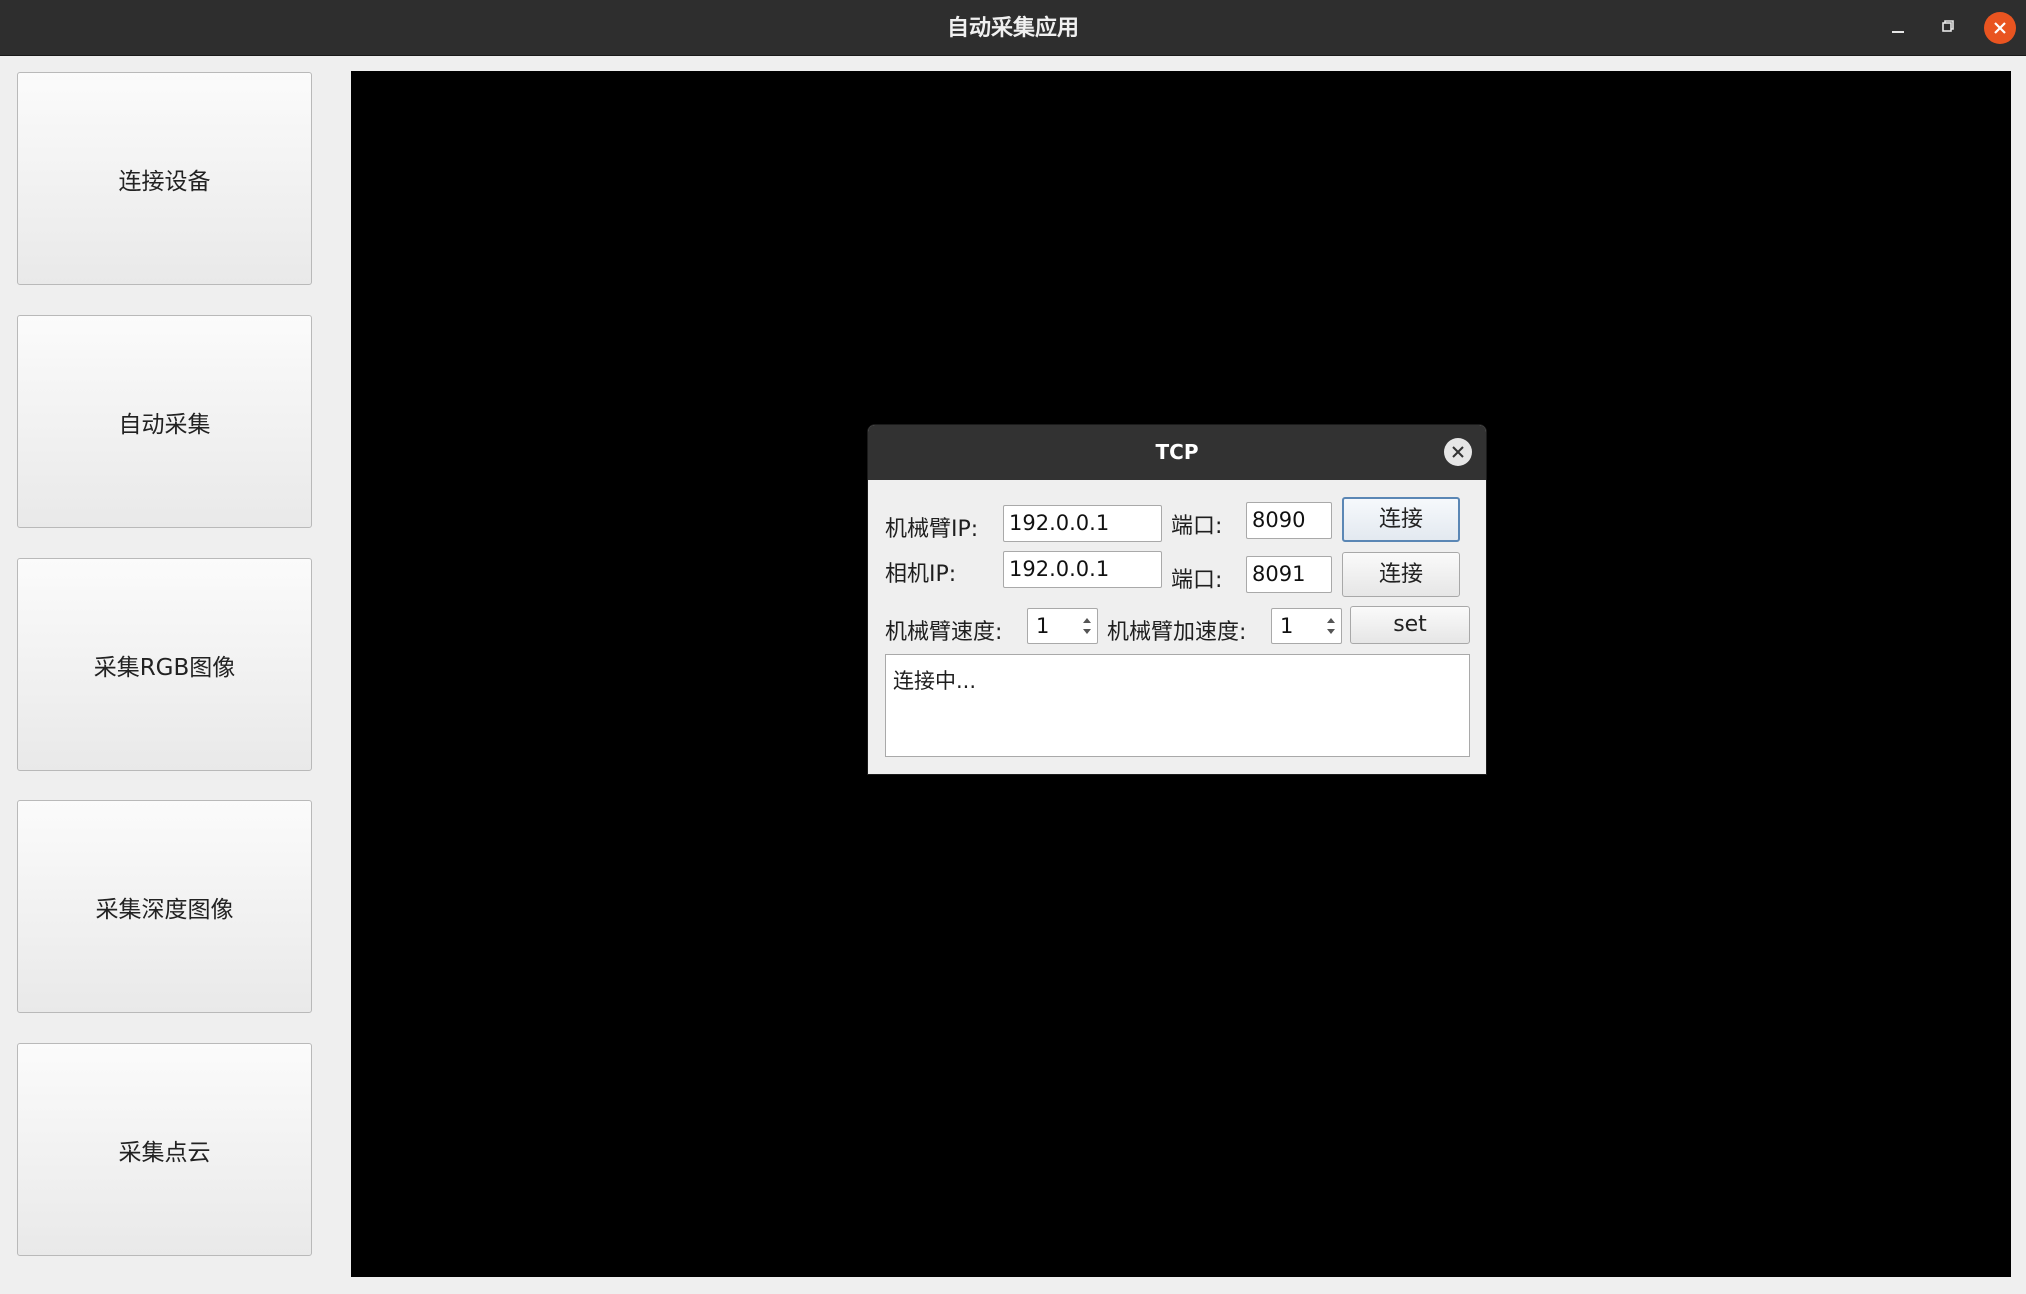 The height and width of the screenshot is (1294, 2026). Describe the element at coordinates (1289, 574) in the screenshot. I see `camera-port-input: 8091` at that location.